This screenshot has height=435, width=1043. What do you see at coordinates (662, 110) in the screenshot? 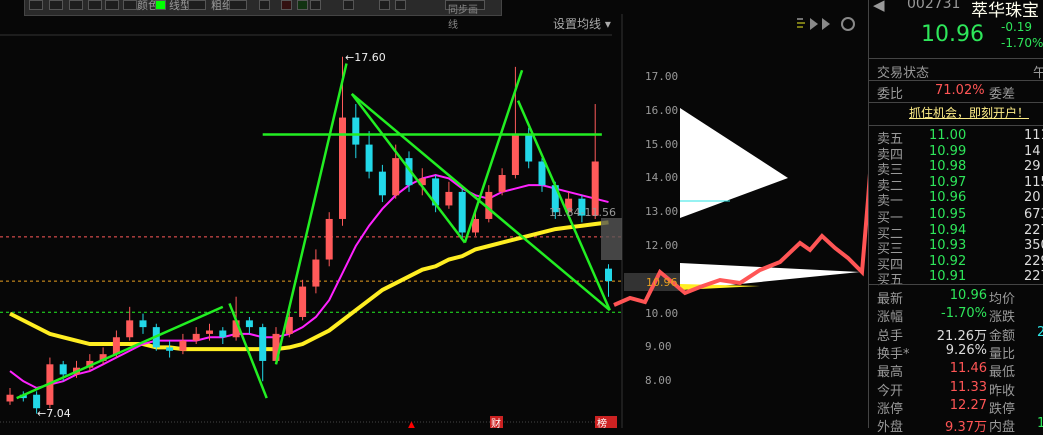
I see `y-tick-label: 16.00` at bounding box center [662, 110].